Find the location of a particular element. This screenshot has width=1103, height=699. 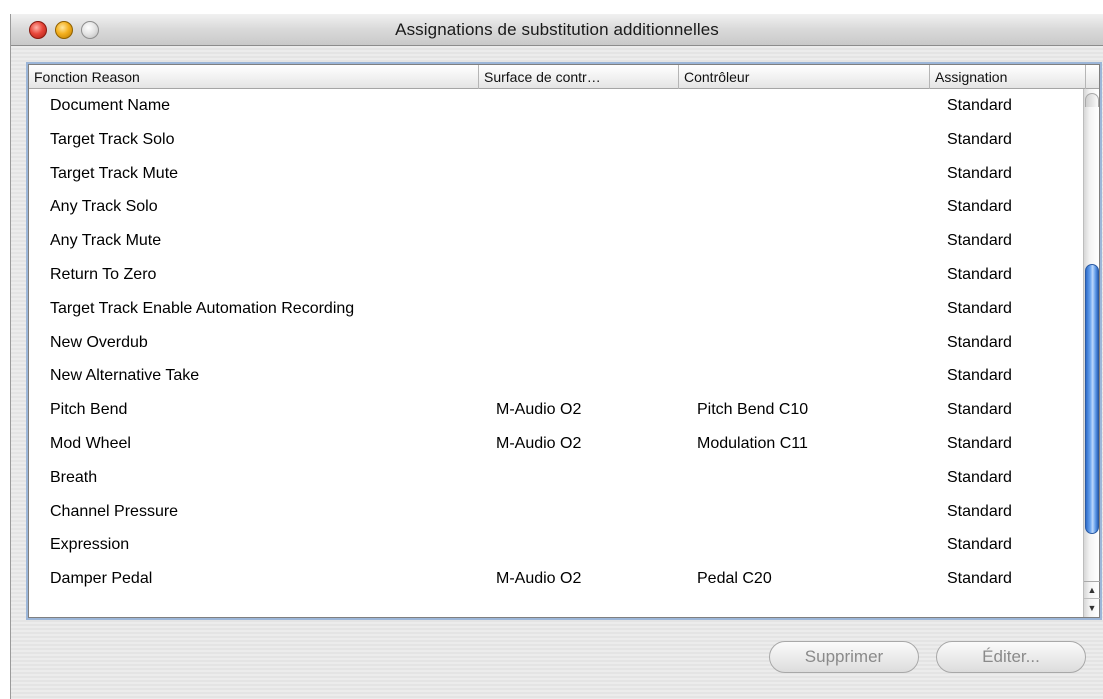

cell-function: New Overdub is located at coordinates (99, 342).